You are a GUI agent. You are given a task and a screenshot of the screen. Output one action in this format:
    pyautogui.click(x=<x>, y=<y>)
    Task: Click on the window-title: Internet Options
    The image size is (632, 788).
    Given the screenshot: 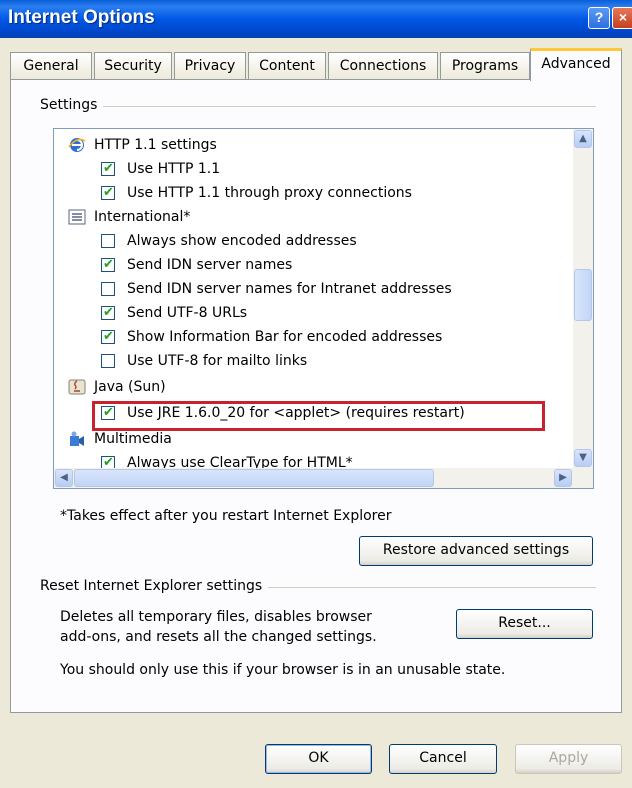 What is the action you would take?
    pyautogui.click(x=81, y=17)
    